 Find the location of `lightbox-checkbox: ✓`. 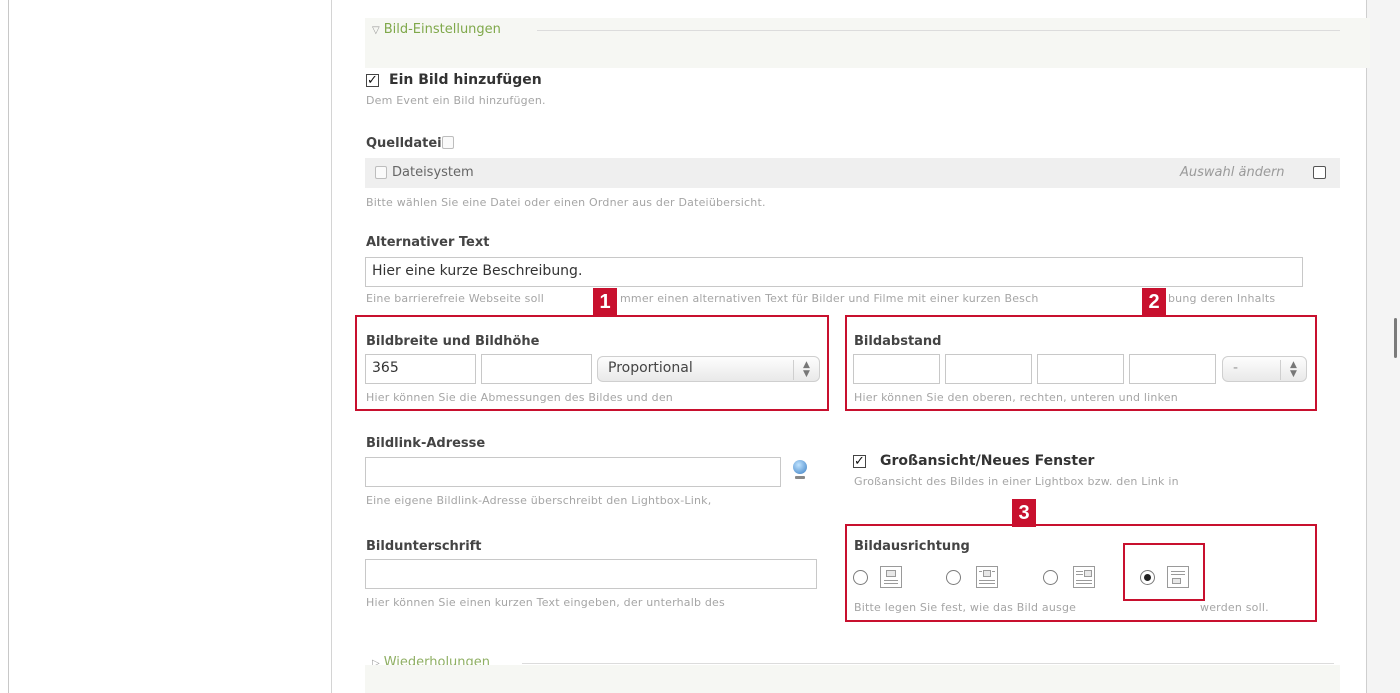

lightbox-checkbox: ✓ is located at coordinates (859, 461).